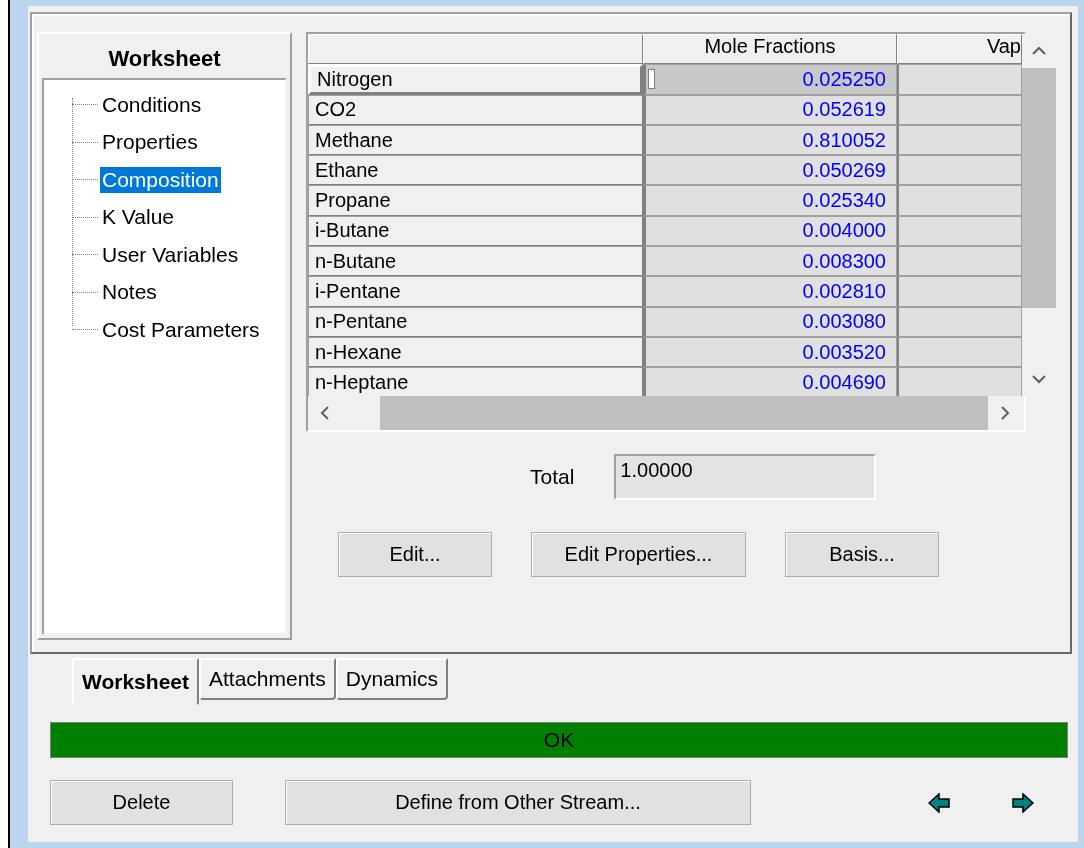 The width and height of the screenshot is (1084, 848). Describe the element at coordinates (939, 802) in the screenshot. I see `left-arrow-icon` at that location.